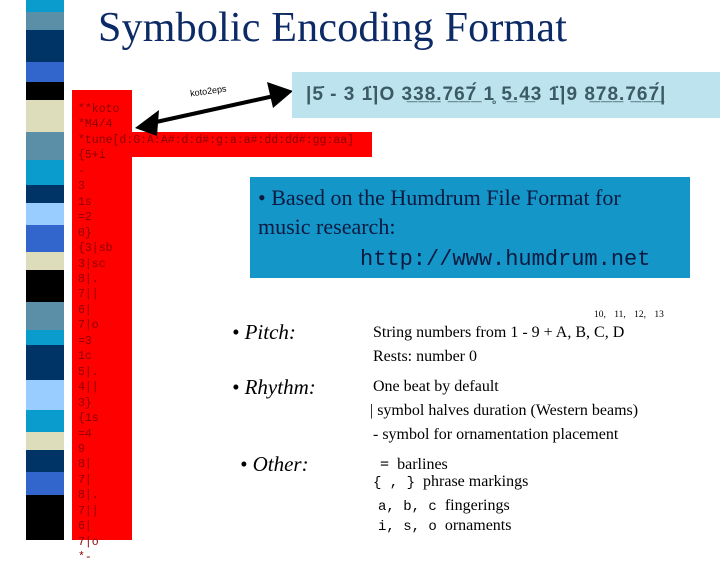 The image size is (720, 566). Describe the element at coordinates (264, 332) in the screenshot. I see `pitch-label: • Pitch:` at that location.